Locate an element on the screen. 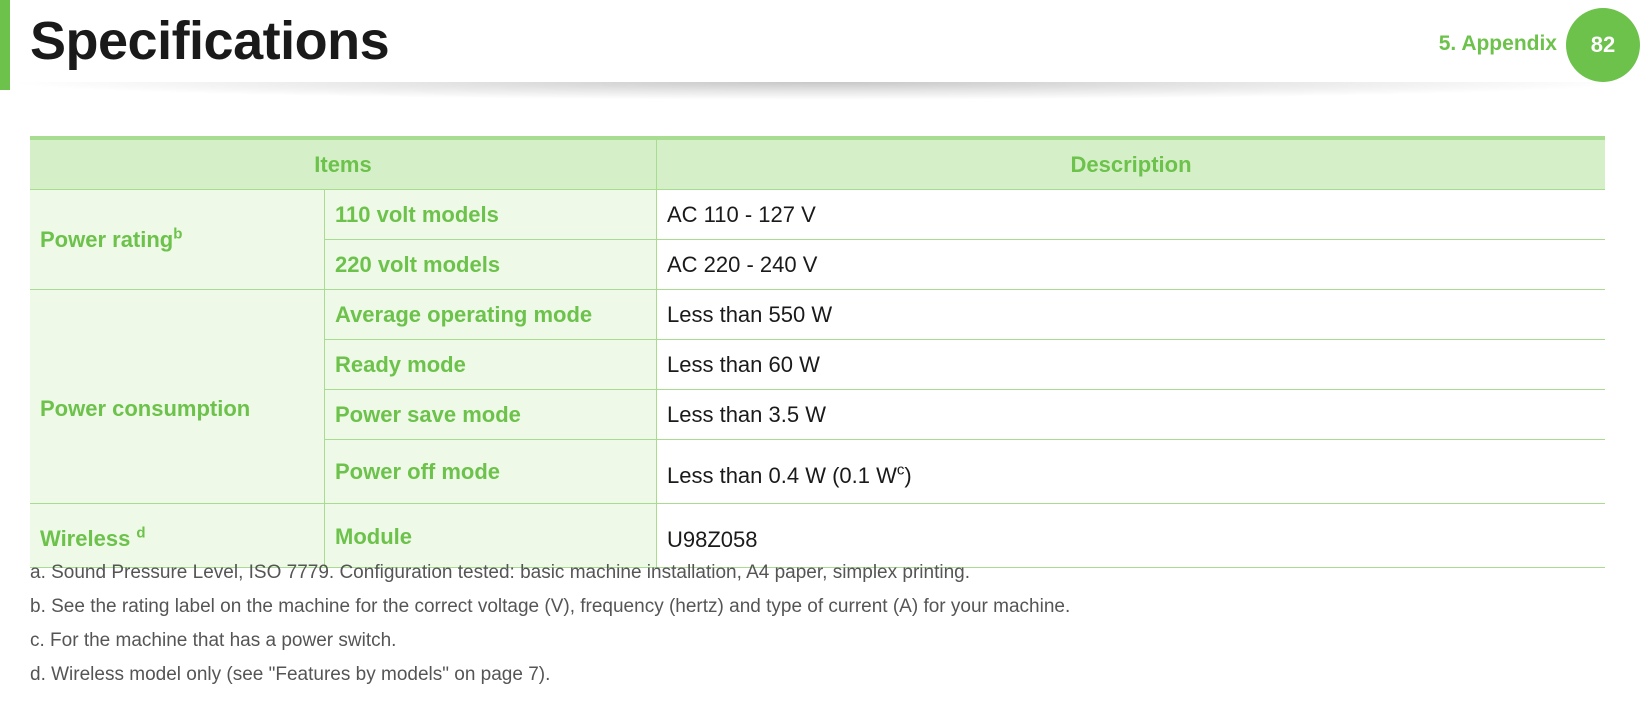 The image size is (1641, 712). power-rating-label-cell: Power ratingb is located at coordinates (177, 239).